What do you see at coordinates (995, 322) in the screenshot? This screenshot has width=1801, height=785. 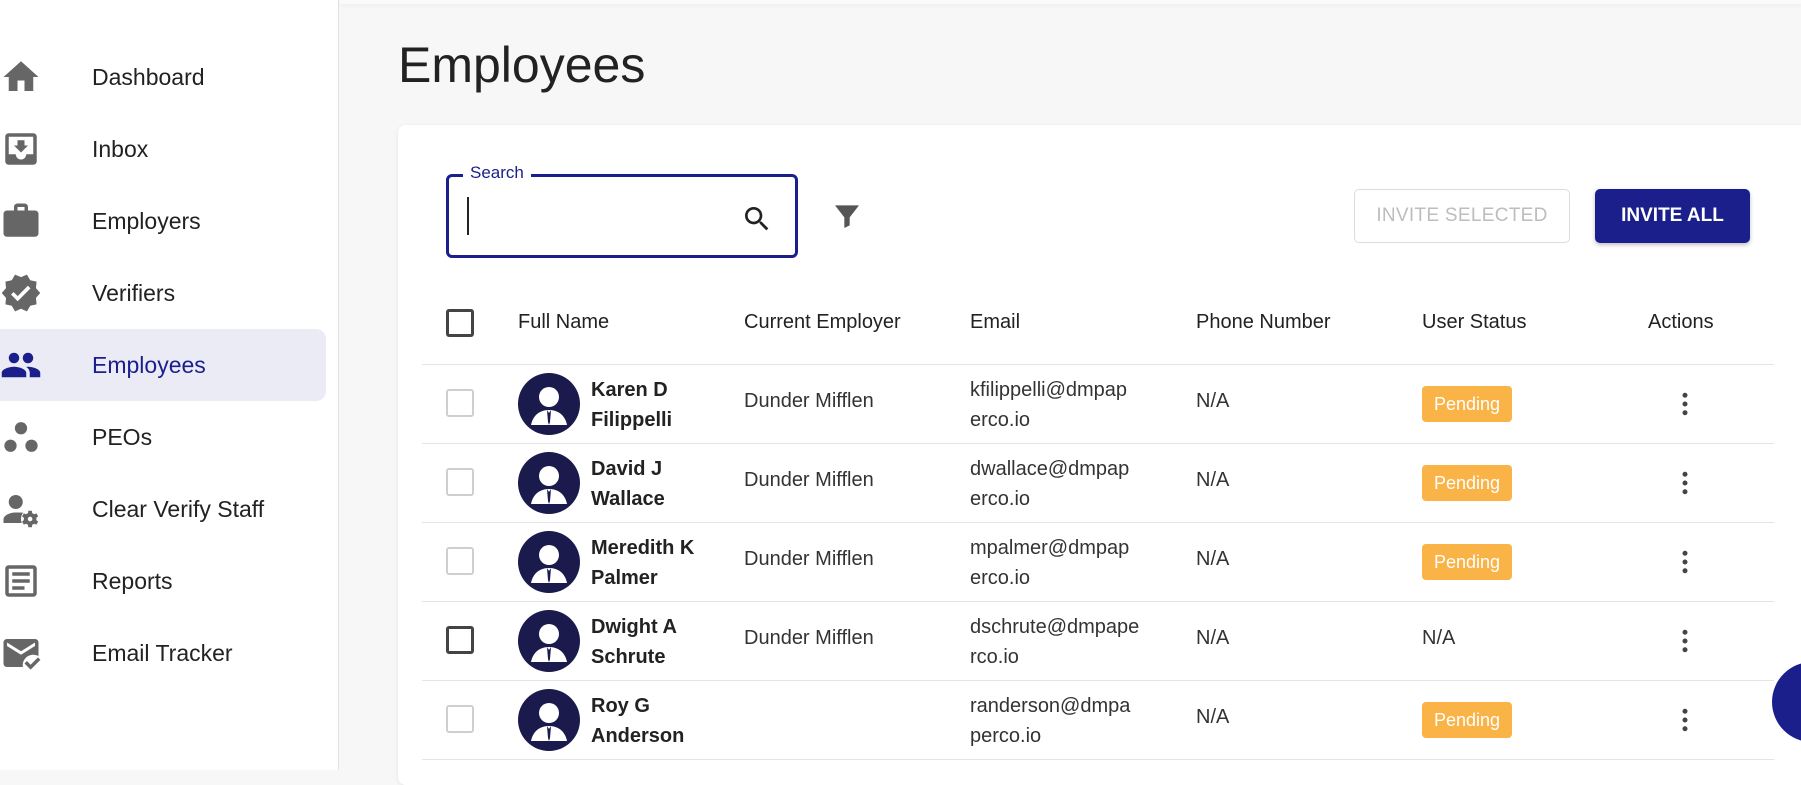 I see `header-email: Email` at bounding box center [995, 322].